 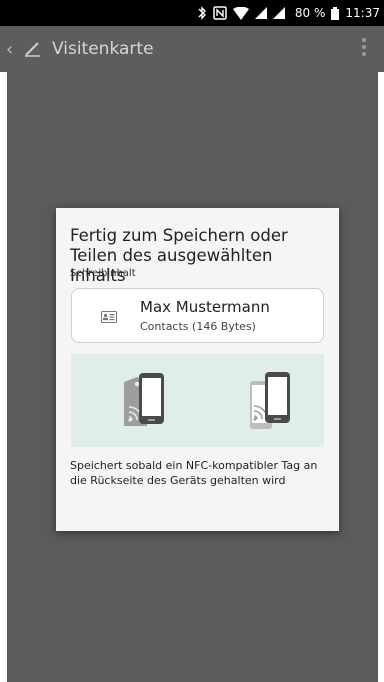 I want to click on app-title: Visitenkarte, so click(x=103, y=49).